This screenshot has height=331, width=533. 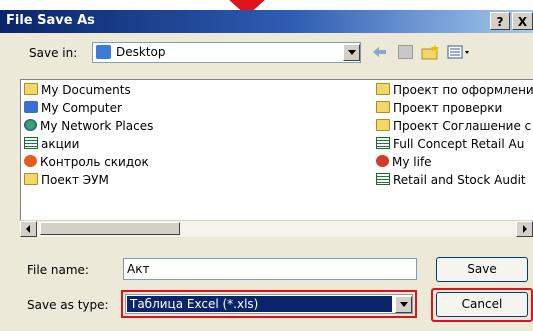 I want to click on network-icon, so click(x=30, y=125).